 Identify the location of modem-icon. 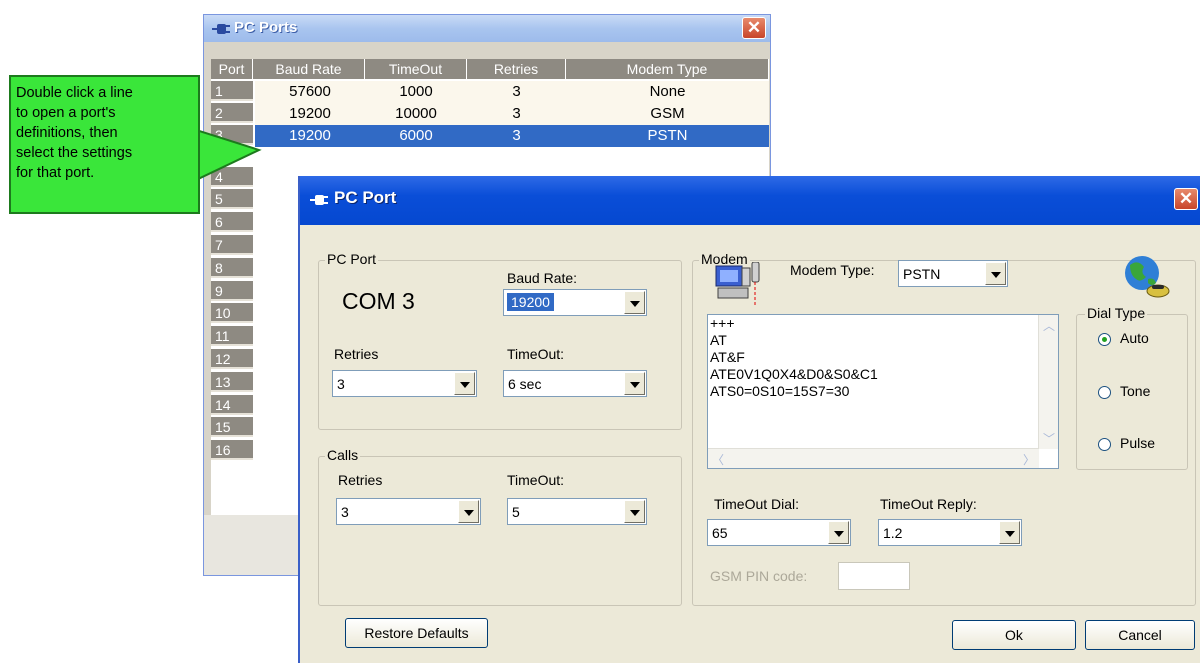
(737, 284).